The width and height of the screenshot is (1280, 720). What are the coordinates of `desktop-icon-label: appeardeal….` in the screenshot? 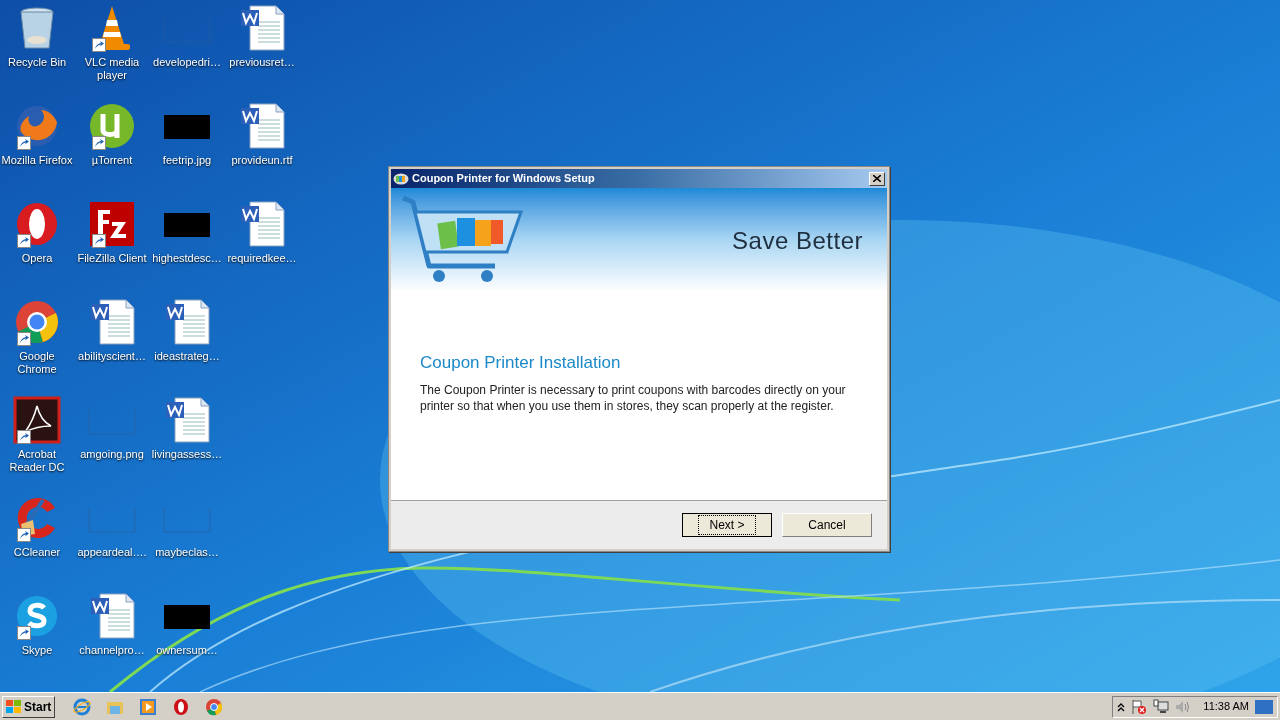 It's located at (112, 552).